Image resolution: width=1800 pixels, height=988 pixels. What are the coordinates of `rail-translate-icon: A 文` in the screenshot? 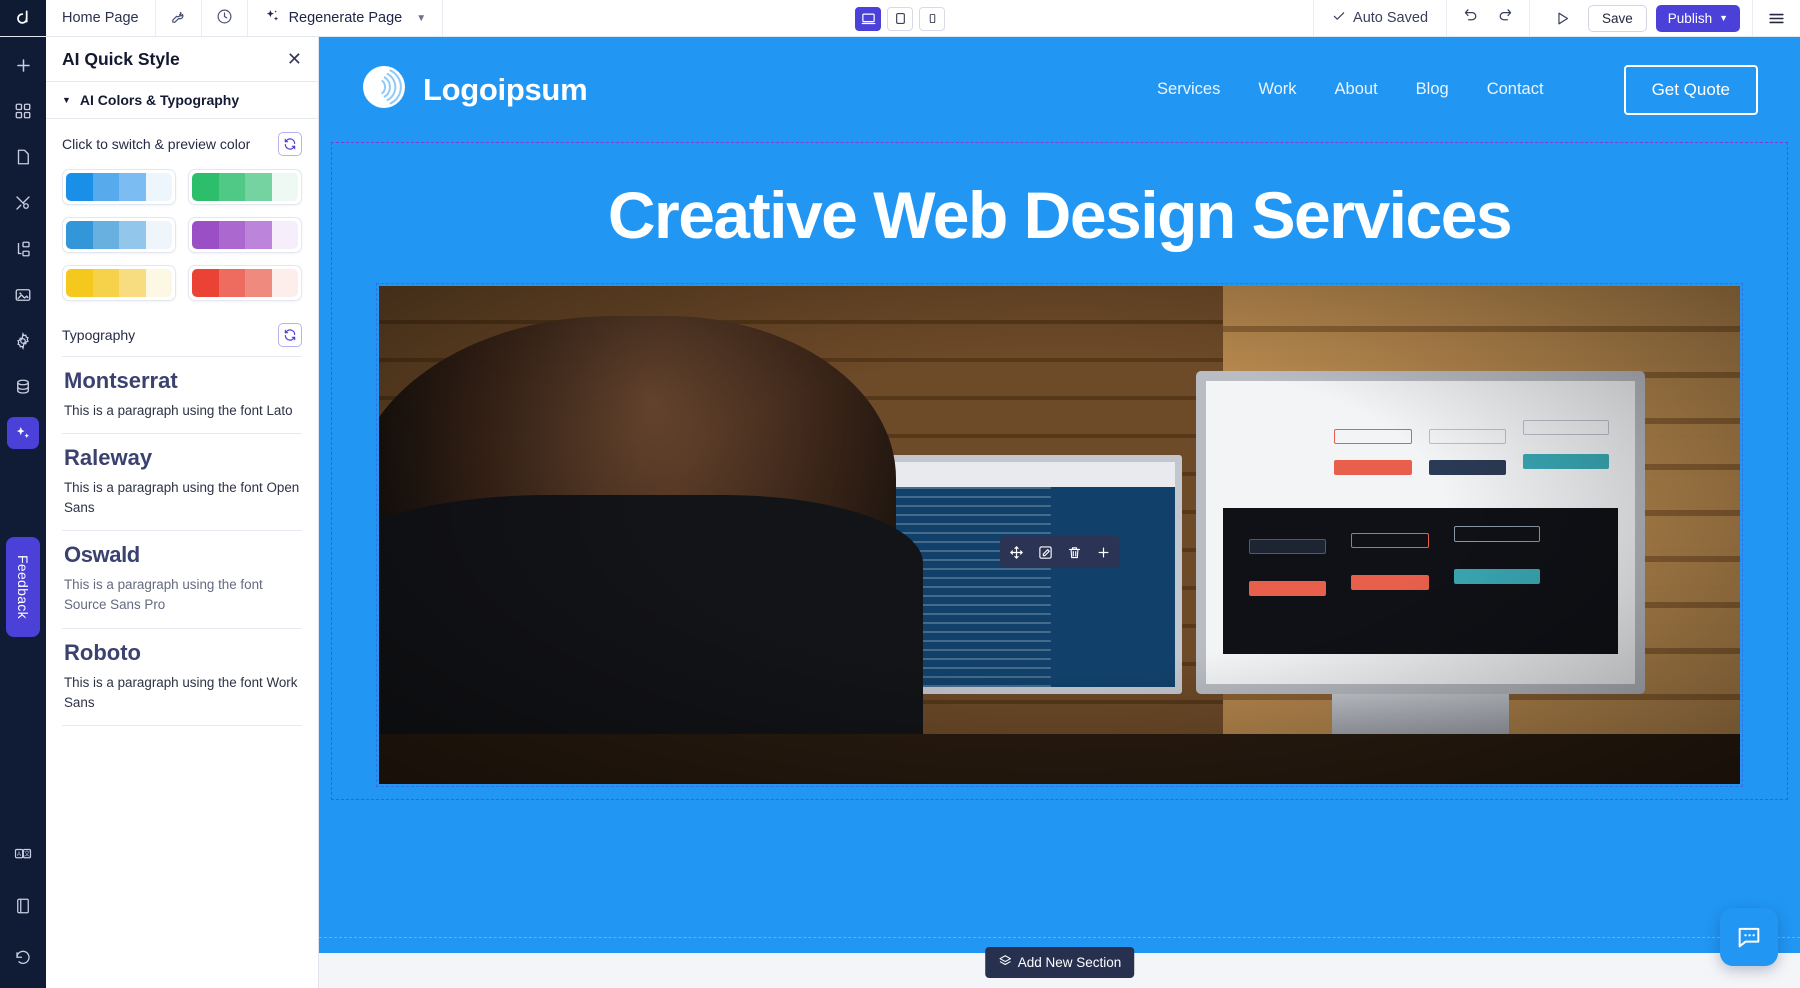 It's located at (23, 854).